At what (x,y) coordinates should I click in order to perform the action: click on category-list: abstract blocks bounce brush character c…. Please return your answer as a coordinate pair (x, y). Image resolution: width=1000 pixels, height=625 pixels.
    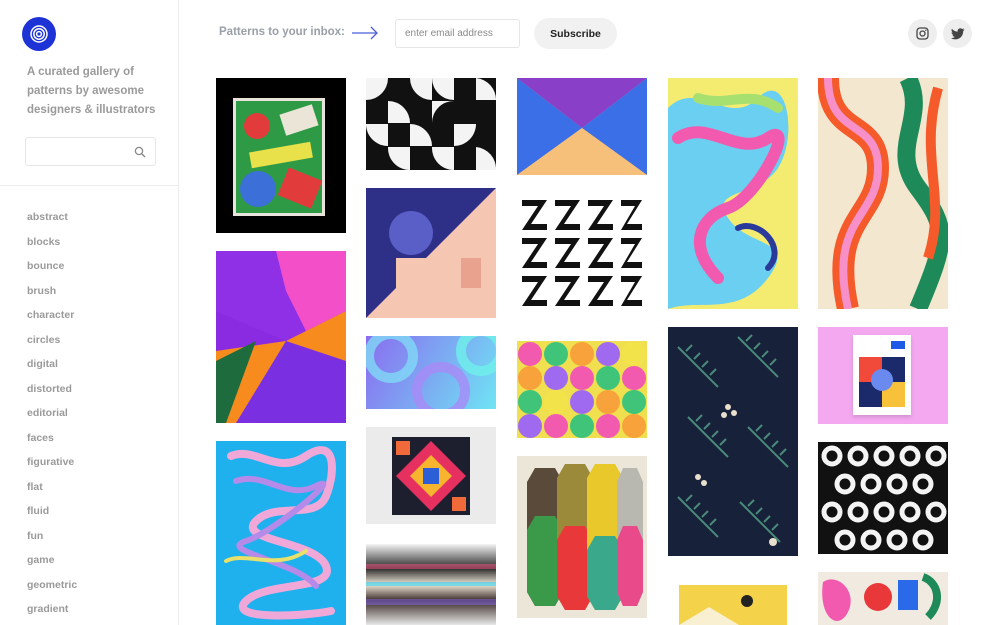
    Looking at the image, I should click on (52, 416).